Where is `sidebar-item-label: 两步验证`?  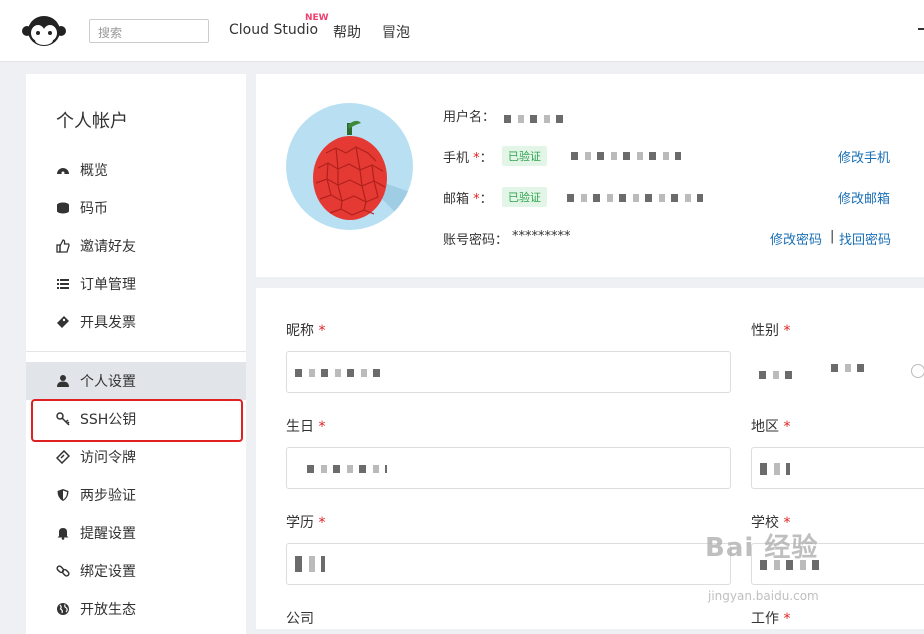
sidebar-item-label: 两步验证 is located at coordinates (108, 496).